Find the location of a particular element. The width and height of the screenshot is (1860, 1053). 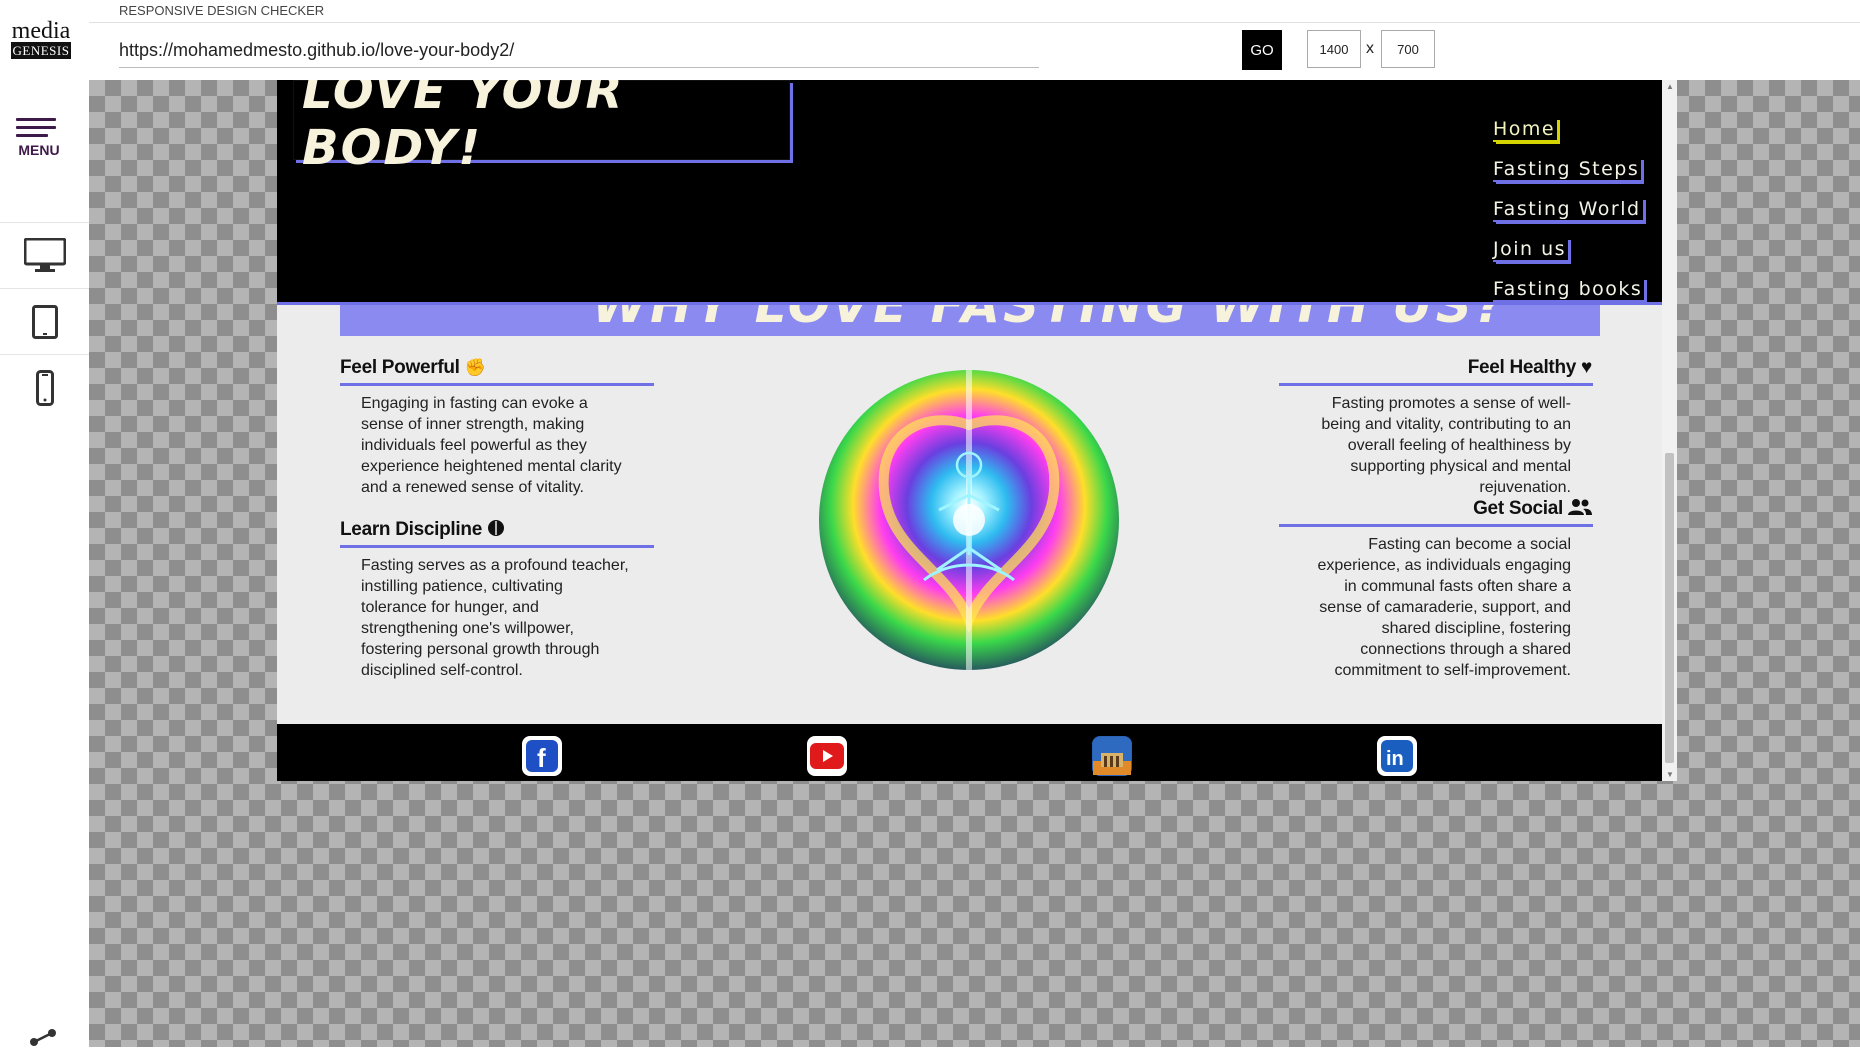

left-sidebar: media GENESIS MENU is located at coordinates (45, 523).